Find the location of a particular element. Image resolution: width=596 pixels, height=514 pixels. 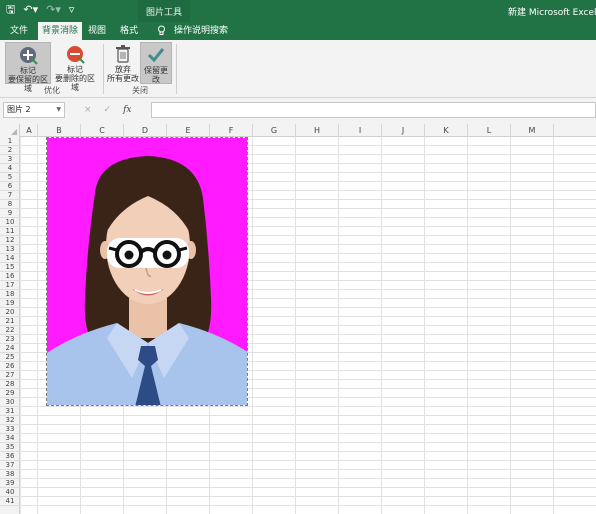

undo-icon: ↶▾ is located at coordinates (30, 10).